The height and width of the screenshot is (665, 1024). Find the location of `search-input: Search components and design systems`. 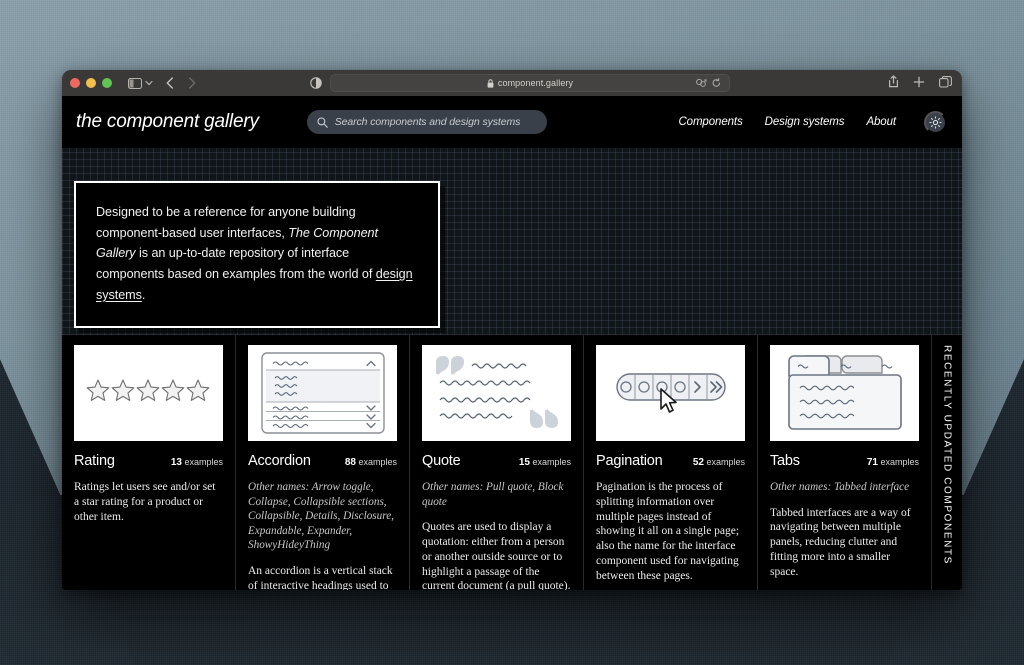

search-input: Search components and design systems is located at coordinates (426, 122).